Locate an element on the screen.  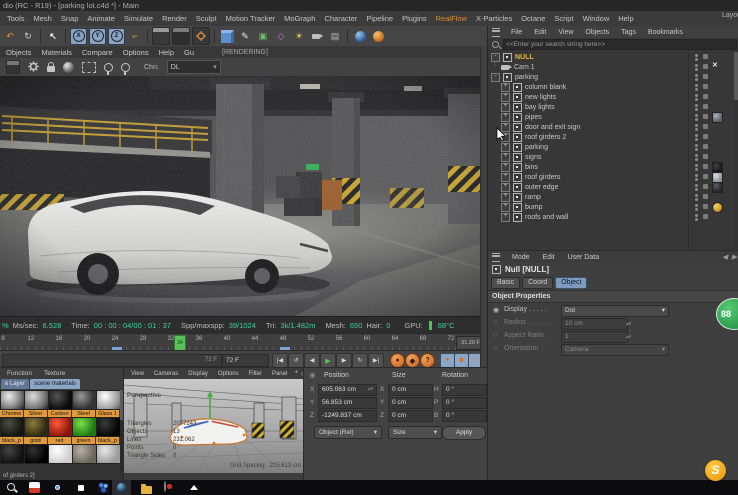
cinema4d-taskbar-icon is located at coordinates (121, 487).